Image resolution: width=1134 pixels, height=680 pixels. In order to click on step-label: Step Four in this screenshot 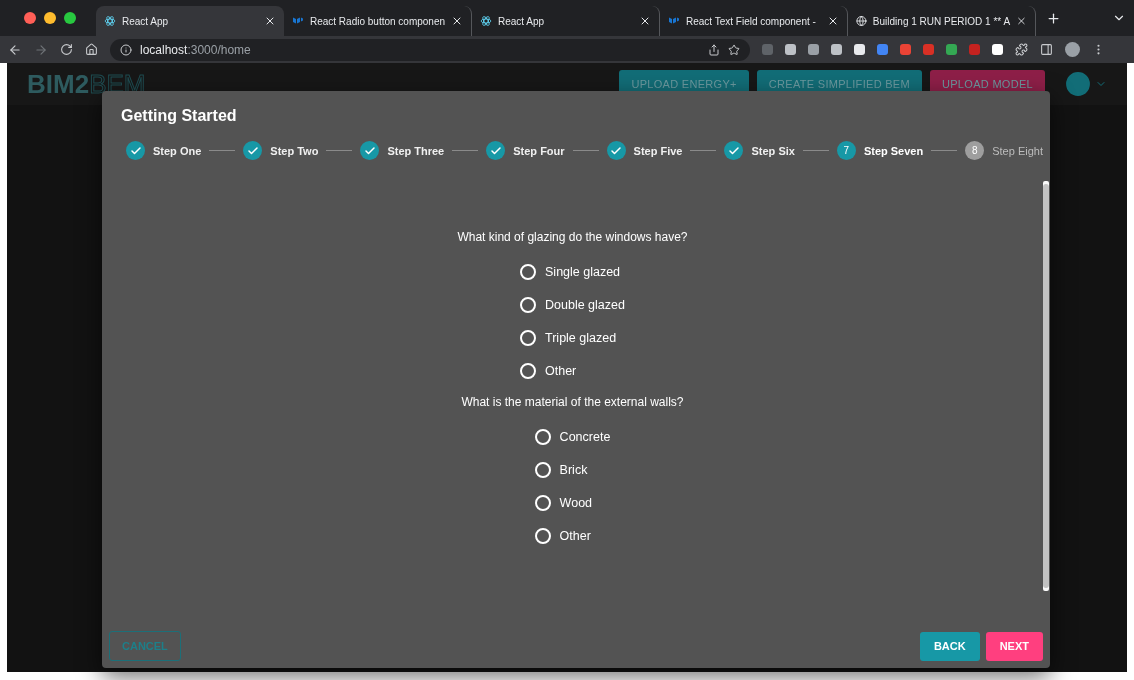, I will do `click(539, 150)`.